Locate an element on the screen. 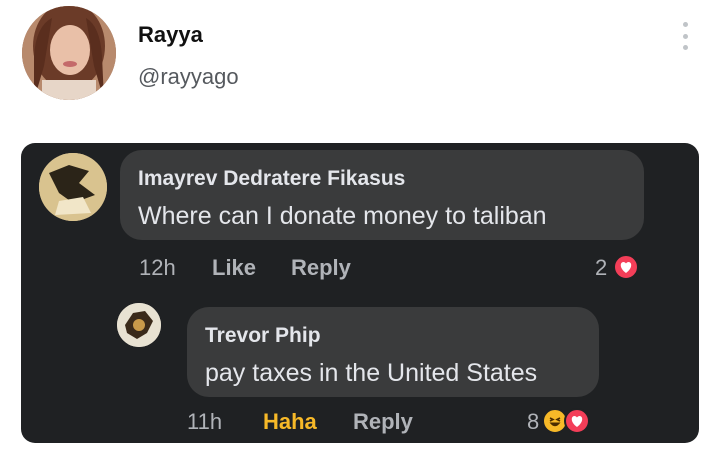 The width and height of the screenshot is (720, 460). comment-timestamp: 12h is located at coordinates (157, 268).